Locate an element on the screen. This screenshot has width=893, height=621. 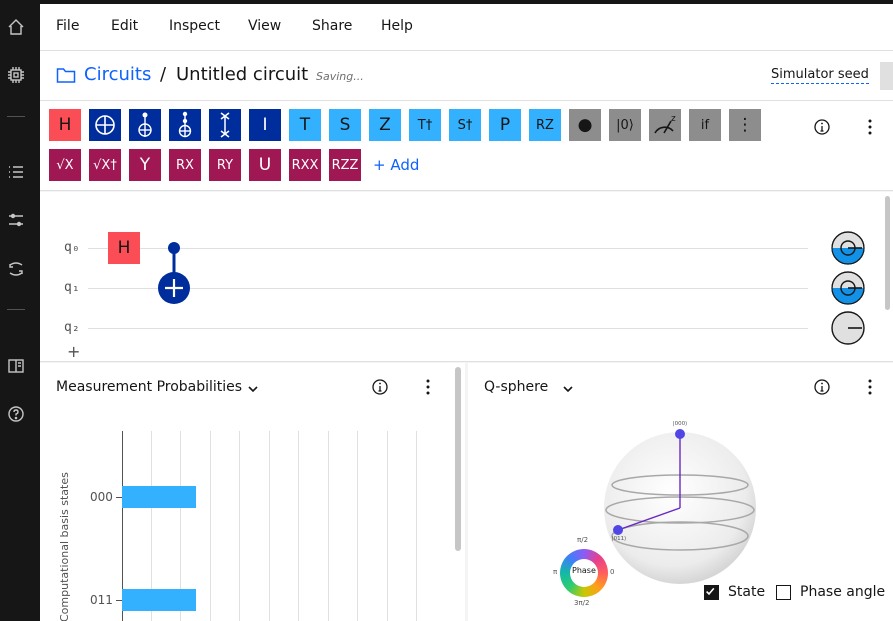
svg-text: z is located at coordinates (673, 119).